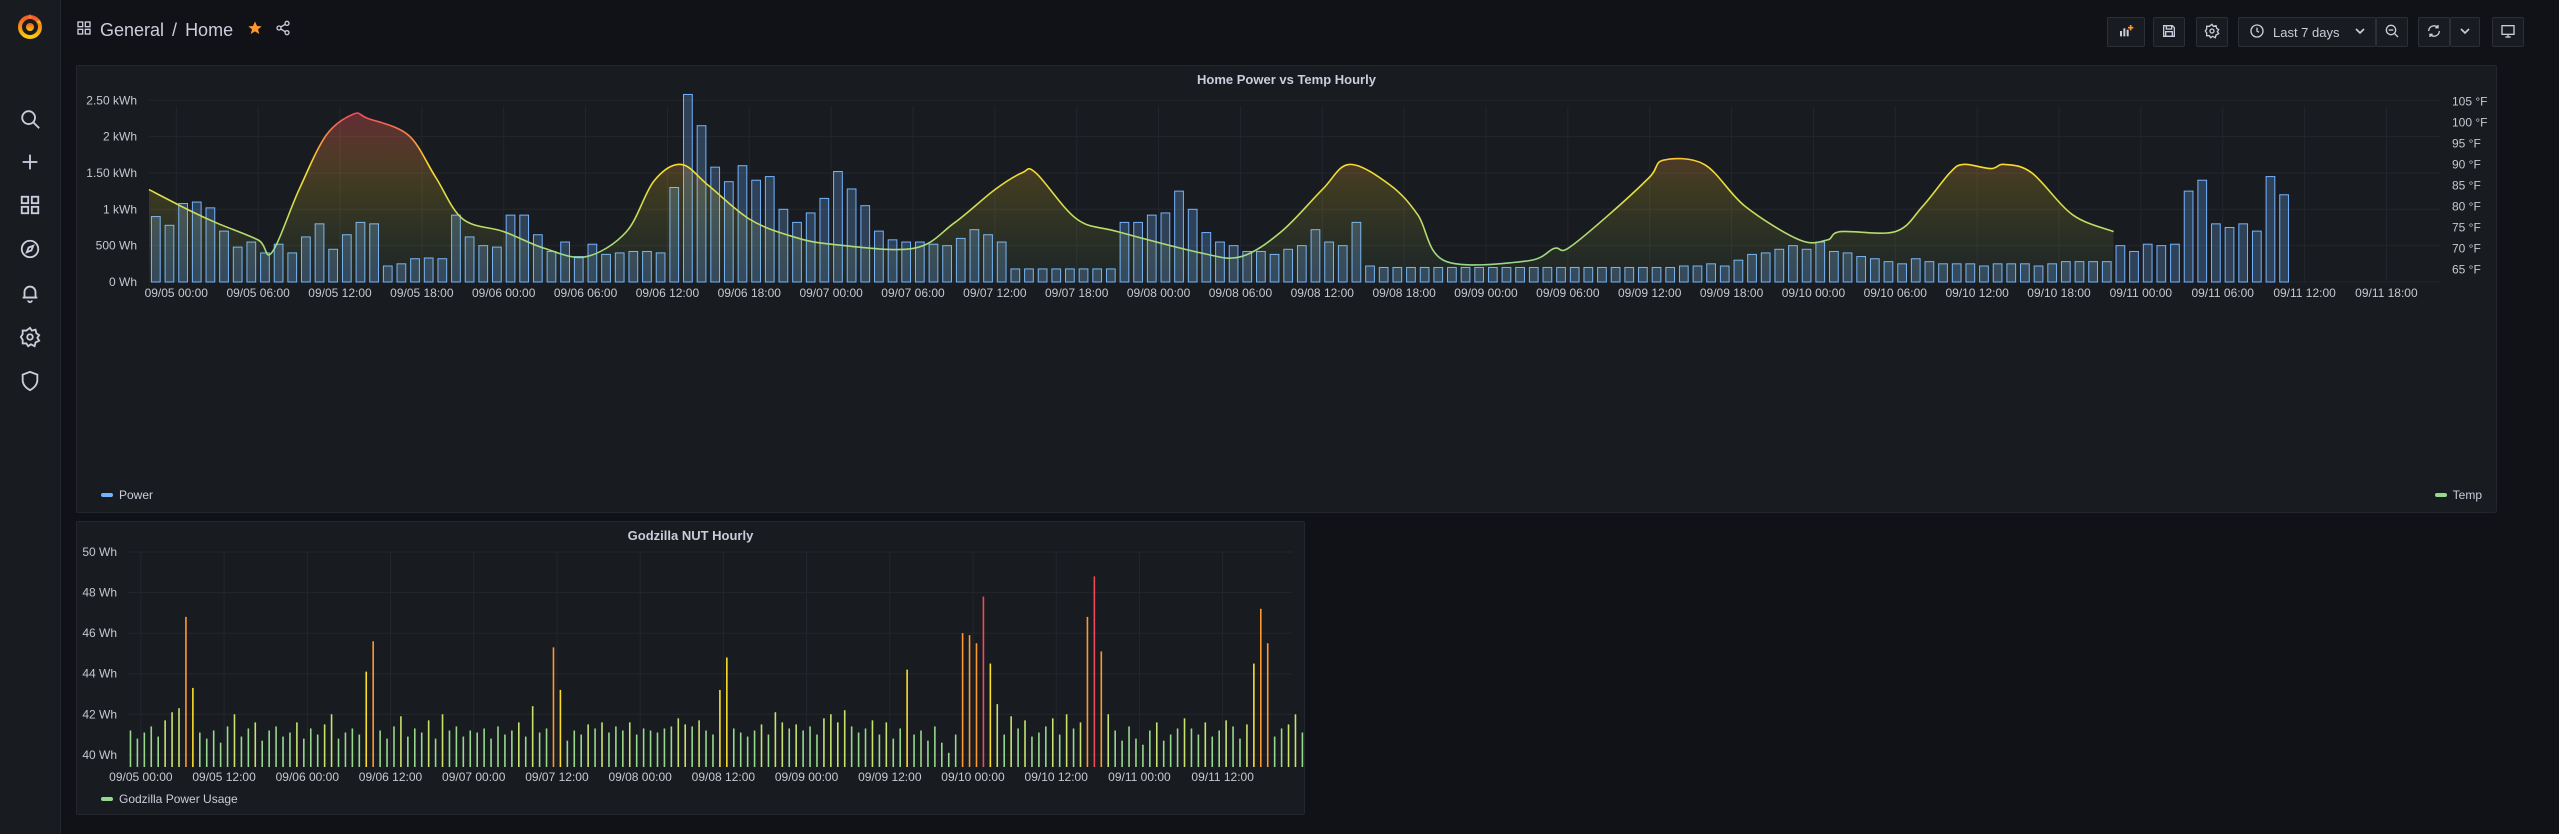  Describe the element at coordinates (99, 633) in the screenshot. I see `y-tick-label: 46 Wh` at that location.